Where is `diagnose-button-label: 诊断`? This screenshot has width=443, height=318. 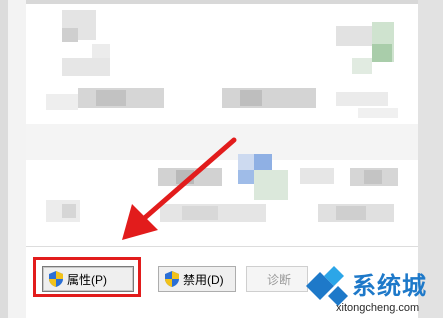 diagnose-button-label: 诊断 is located at coordinates (279, 279).